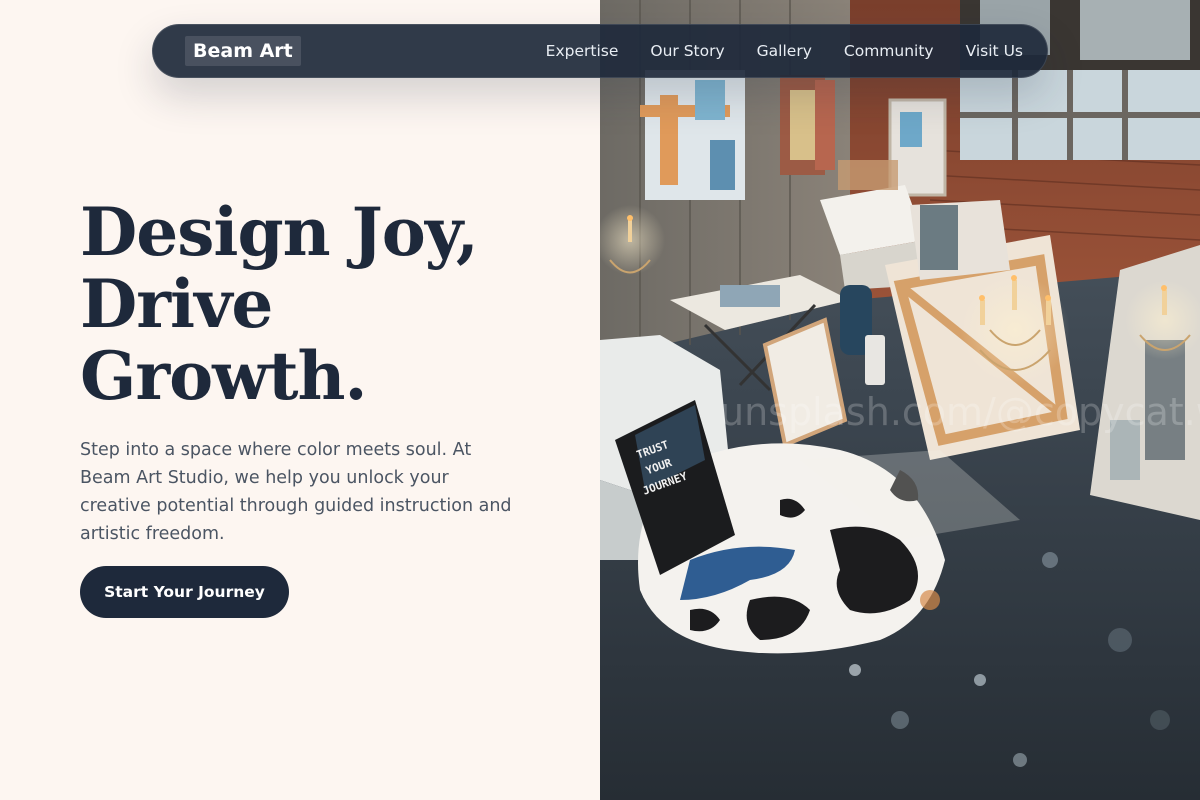  I want to click on hero-title-line-1: Design Joy,, so click(279, 232).